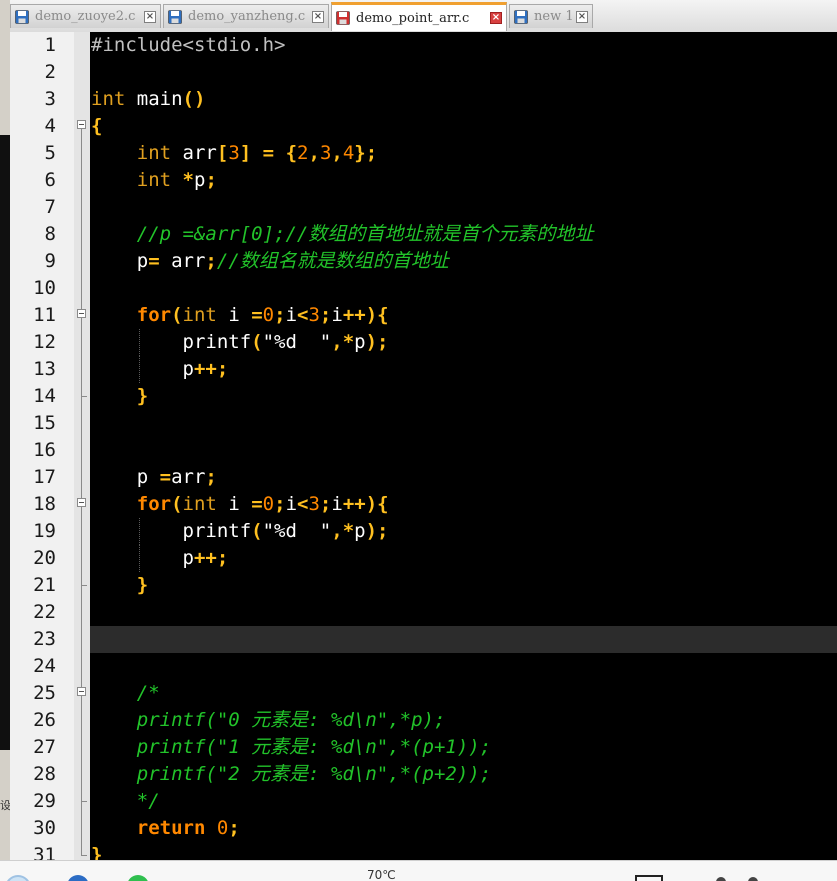  I want to click on code-text: printf("1 元素是: %d\n",*(p+1));, so click(463, 747).